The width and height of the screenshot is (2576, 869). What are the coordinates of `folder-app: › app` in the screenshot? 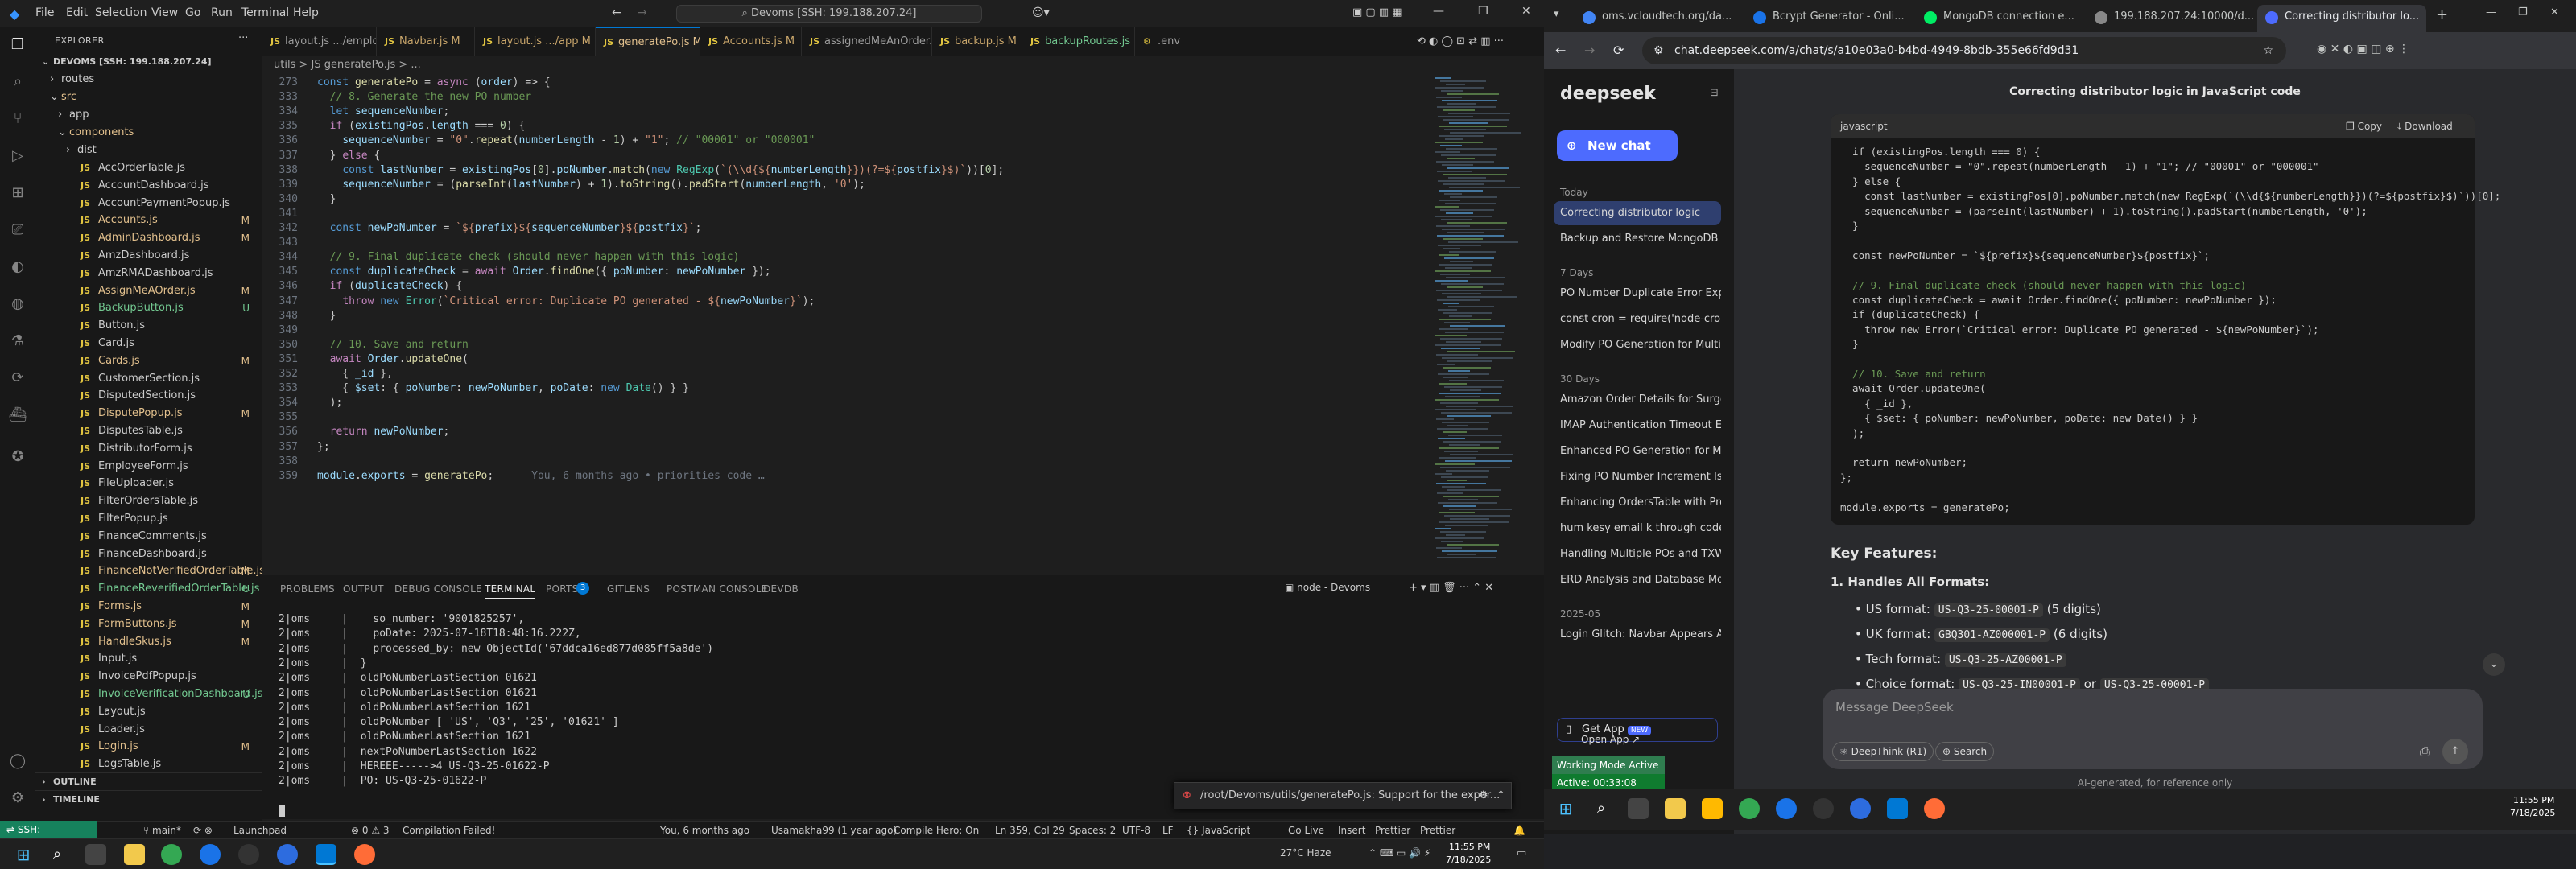 It's located at (148, 115).